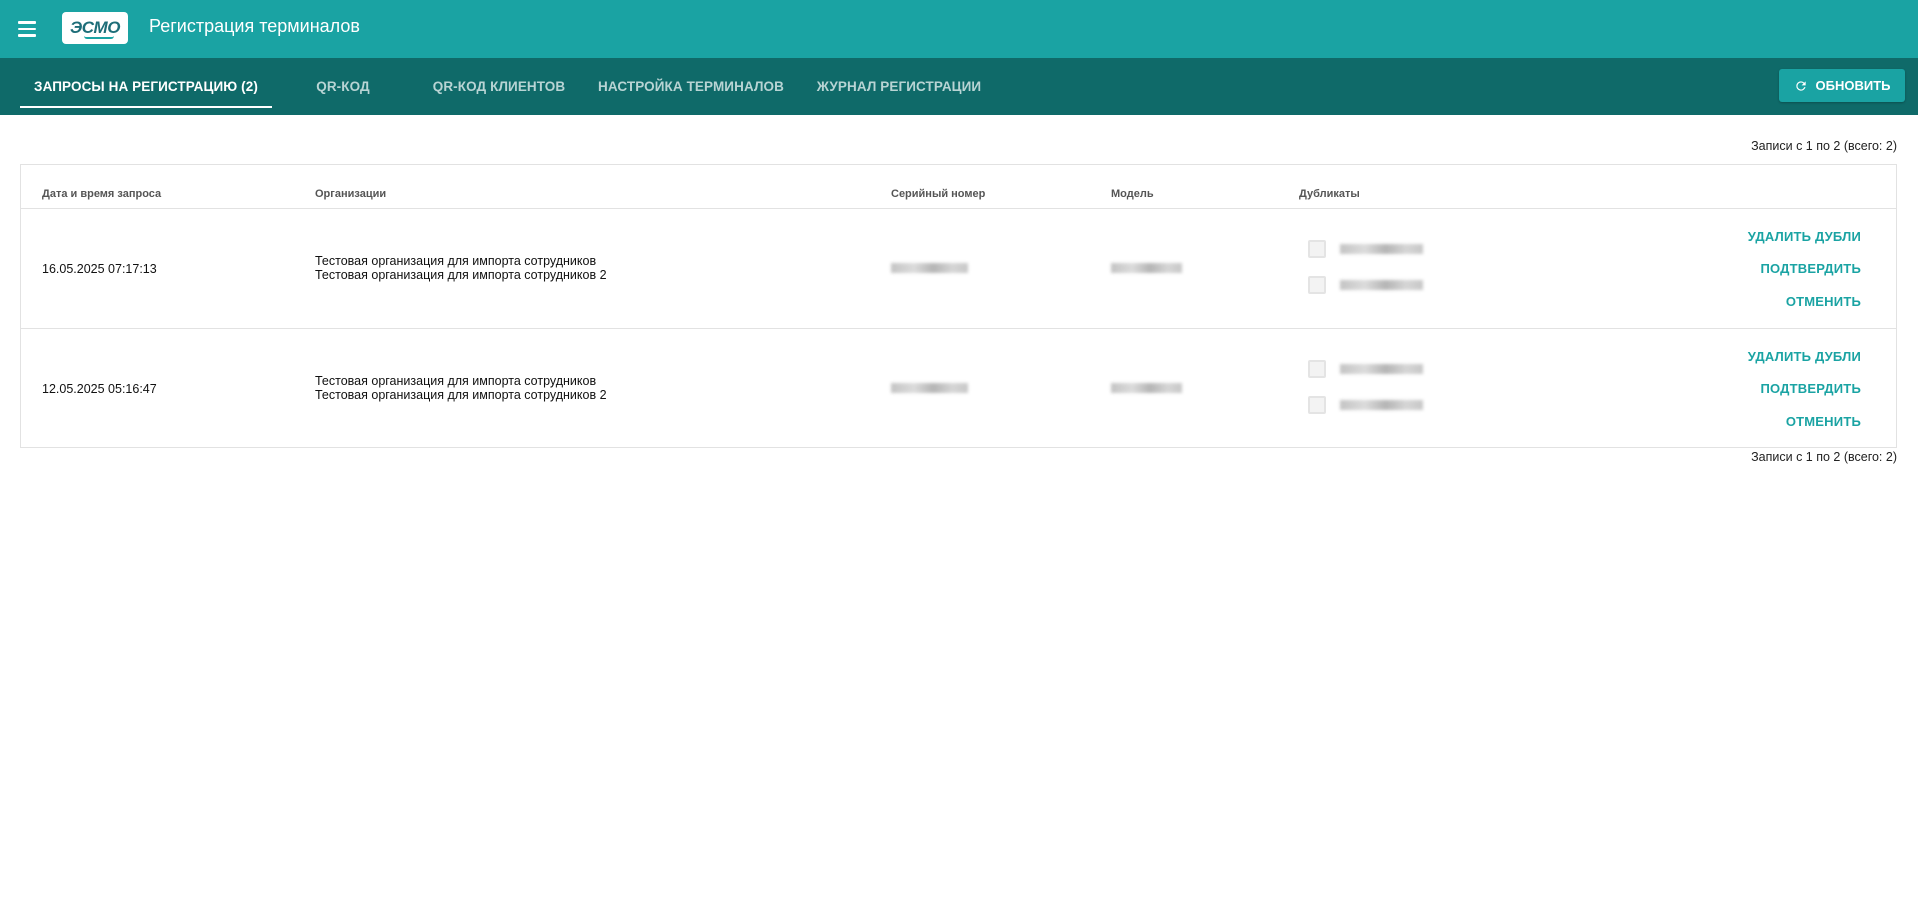 The height and width of the screenshot is (909, 1918). I want to click on app-logo: ЭСМО, so click(95, 28).